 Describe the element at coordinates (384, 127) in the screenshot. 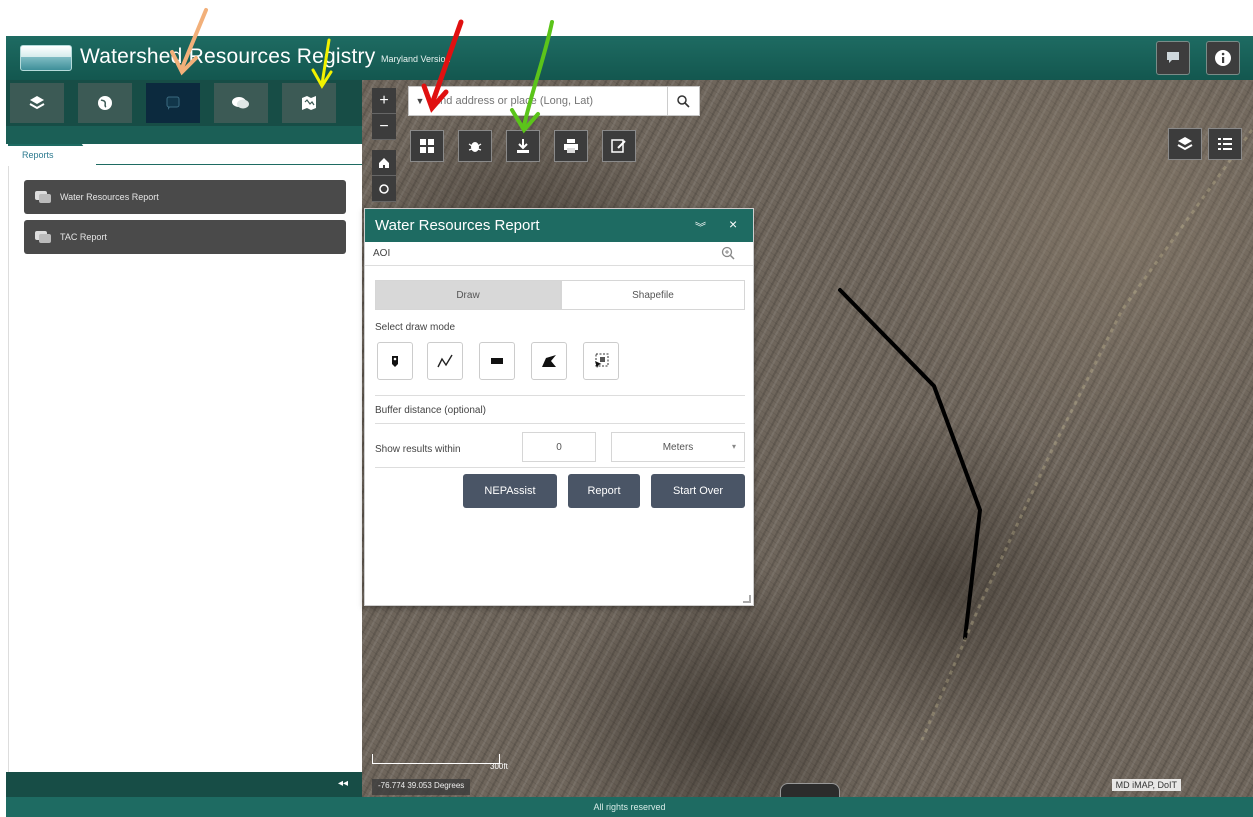

I see `zoom-out-button: −` at that location.